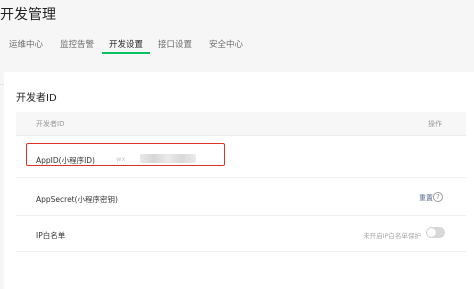 This screenshot has height=289, width=474. I want to click on tab-ops-center: 运维中心, so click(26, 48).